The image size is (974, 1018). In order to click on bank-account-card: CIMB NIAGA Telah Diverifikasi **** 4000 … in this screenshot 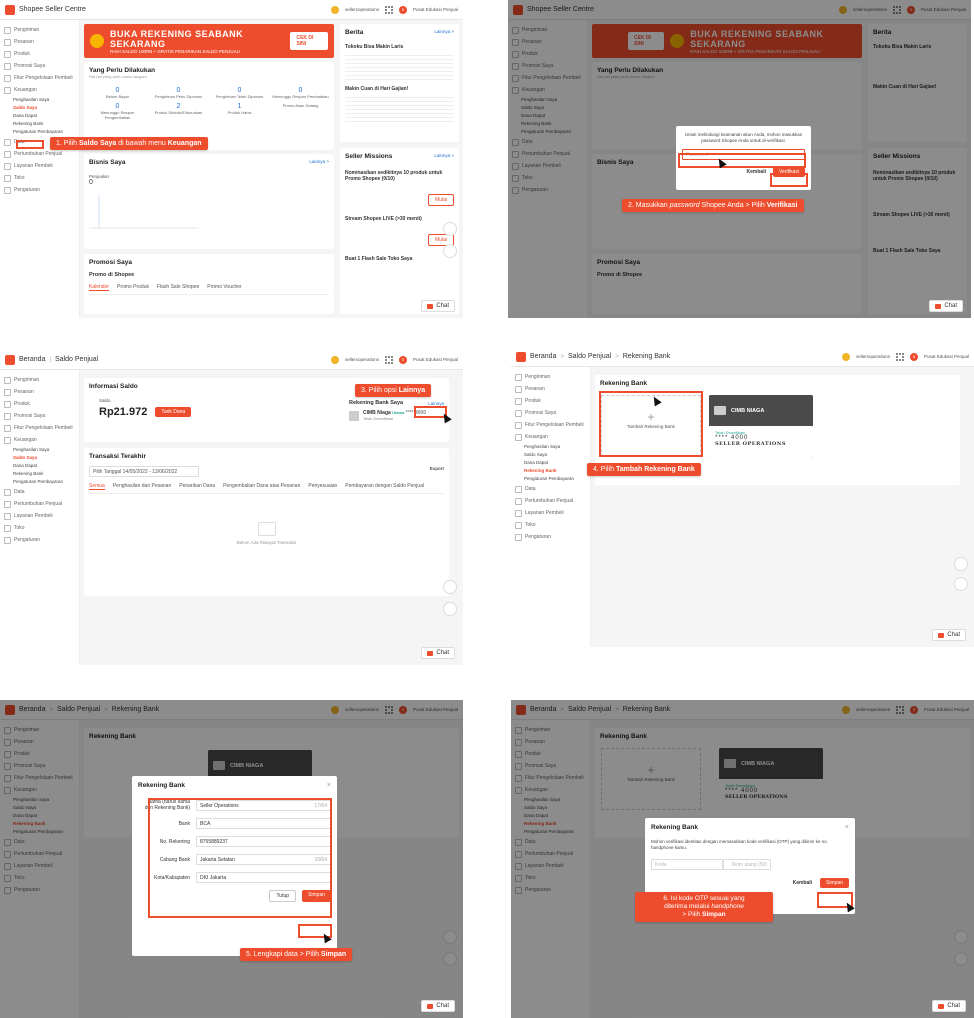, I will do `click(761, 426)`.